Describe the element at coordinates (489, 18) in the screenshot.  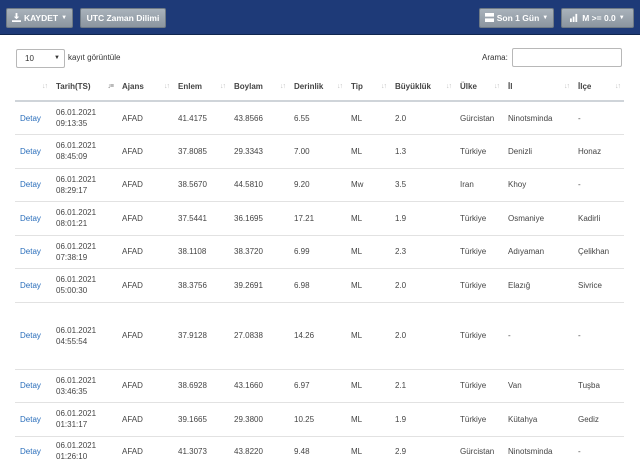
I see `server-icon` at that location.